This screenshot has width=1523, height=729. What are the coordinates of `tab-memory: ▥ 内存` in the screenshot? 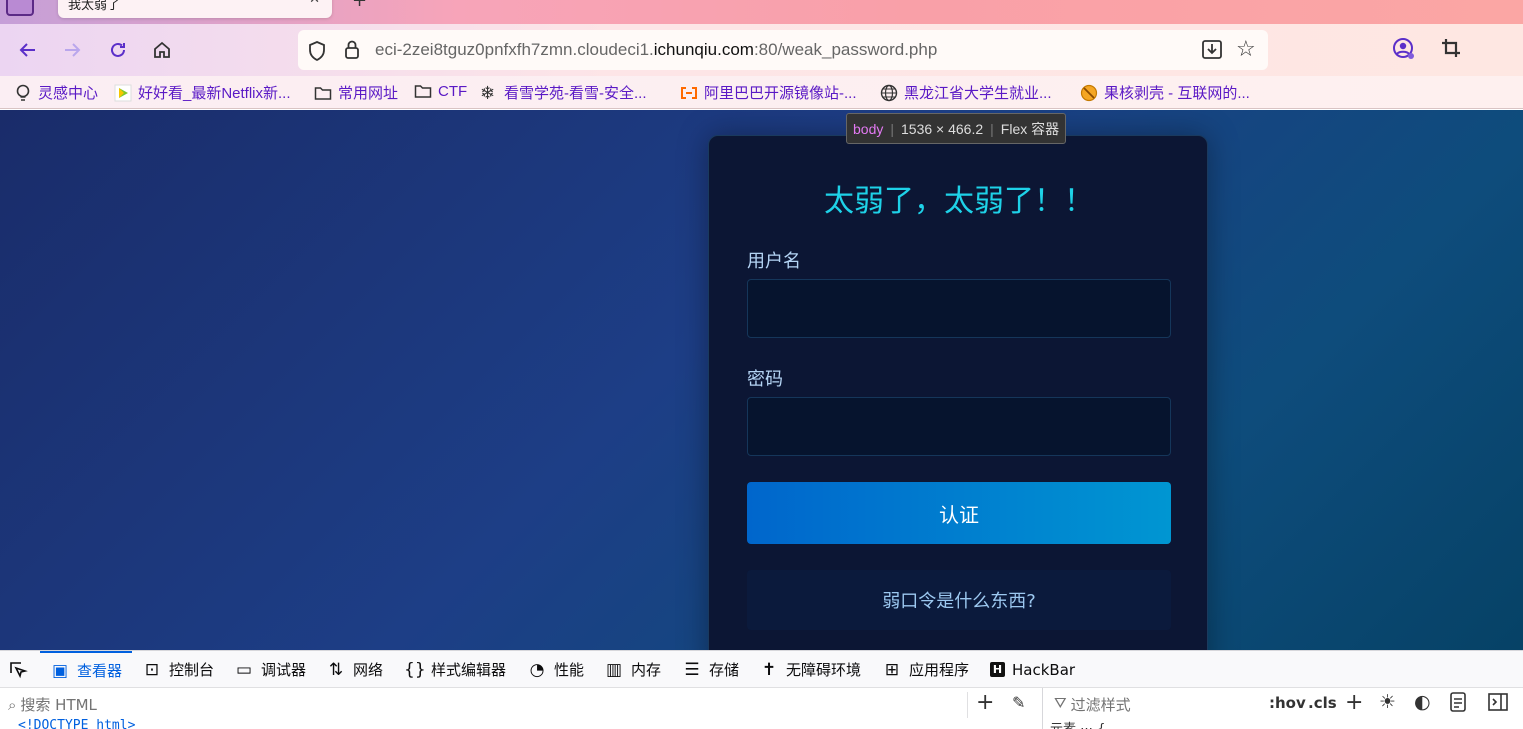 It's located at (632, 669).